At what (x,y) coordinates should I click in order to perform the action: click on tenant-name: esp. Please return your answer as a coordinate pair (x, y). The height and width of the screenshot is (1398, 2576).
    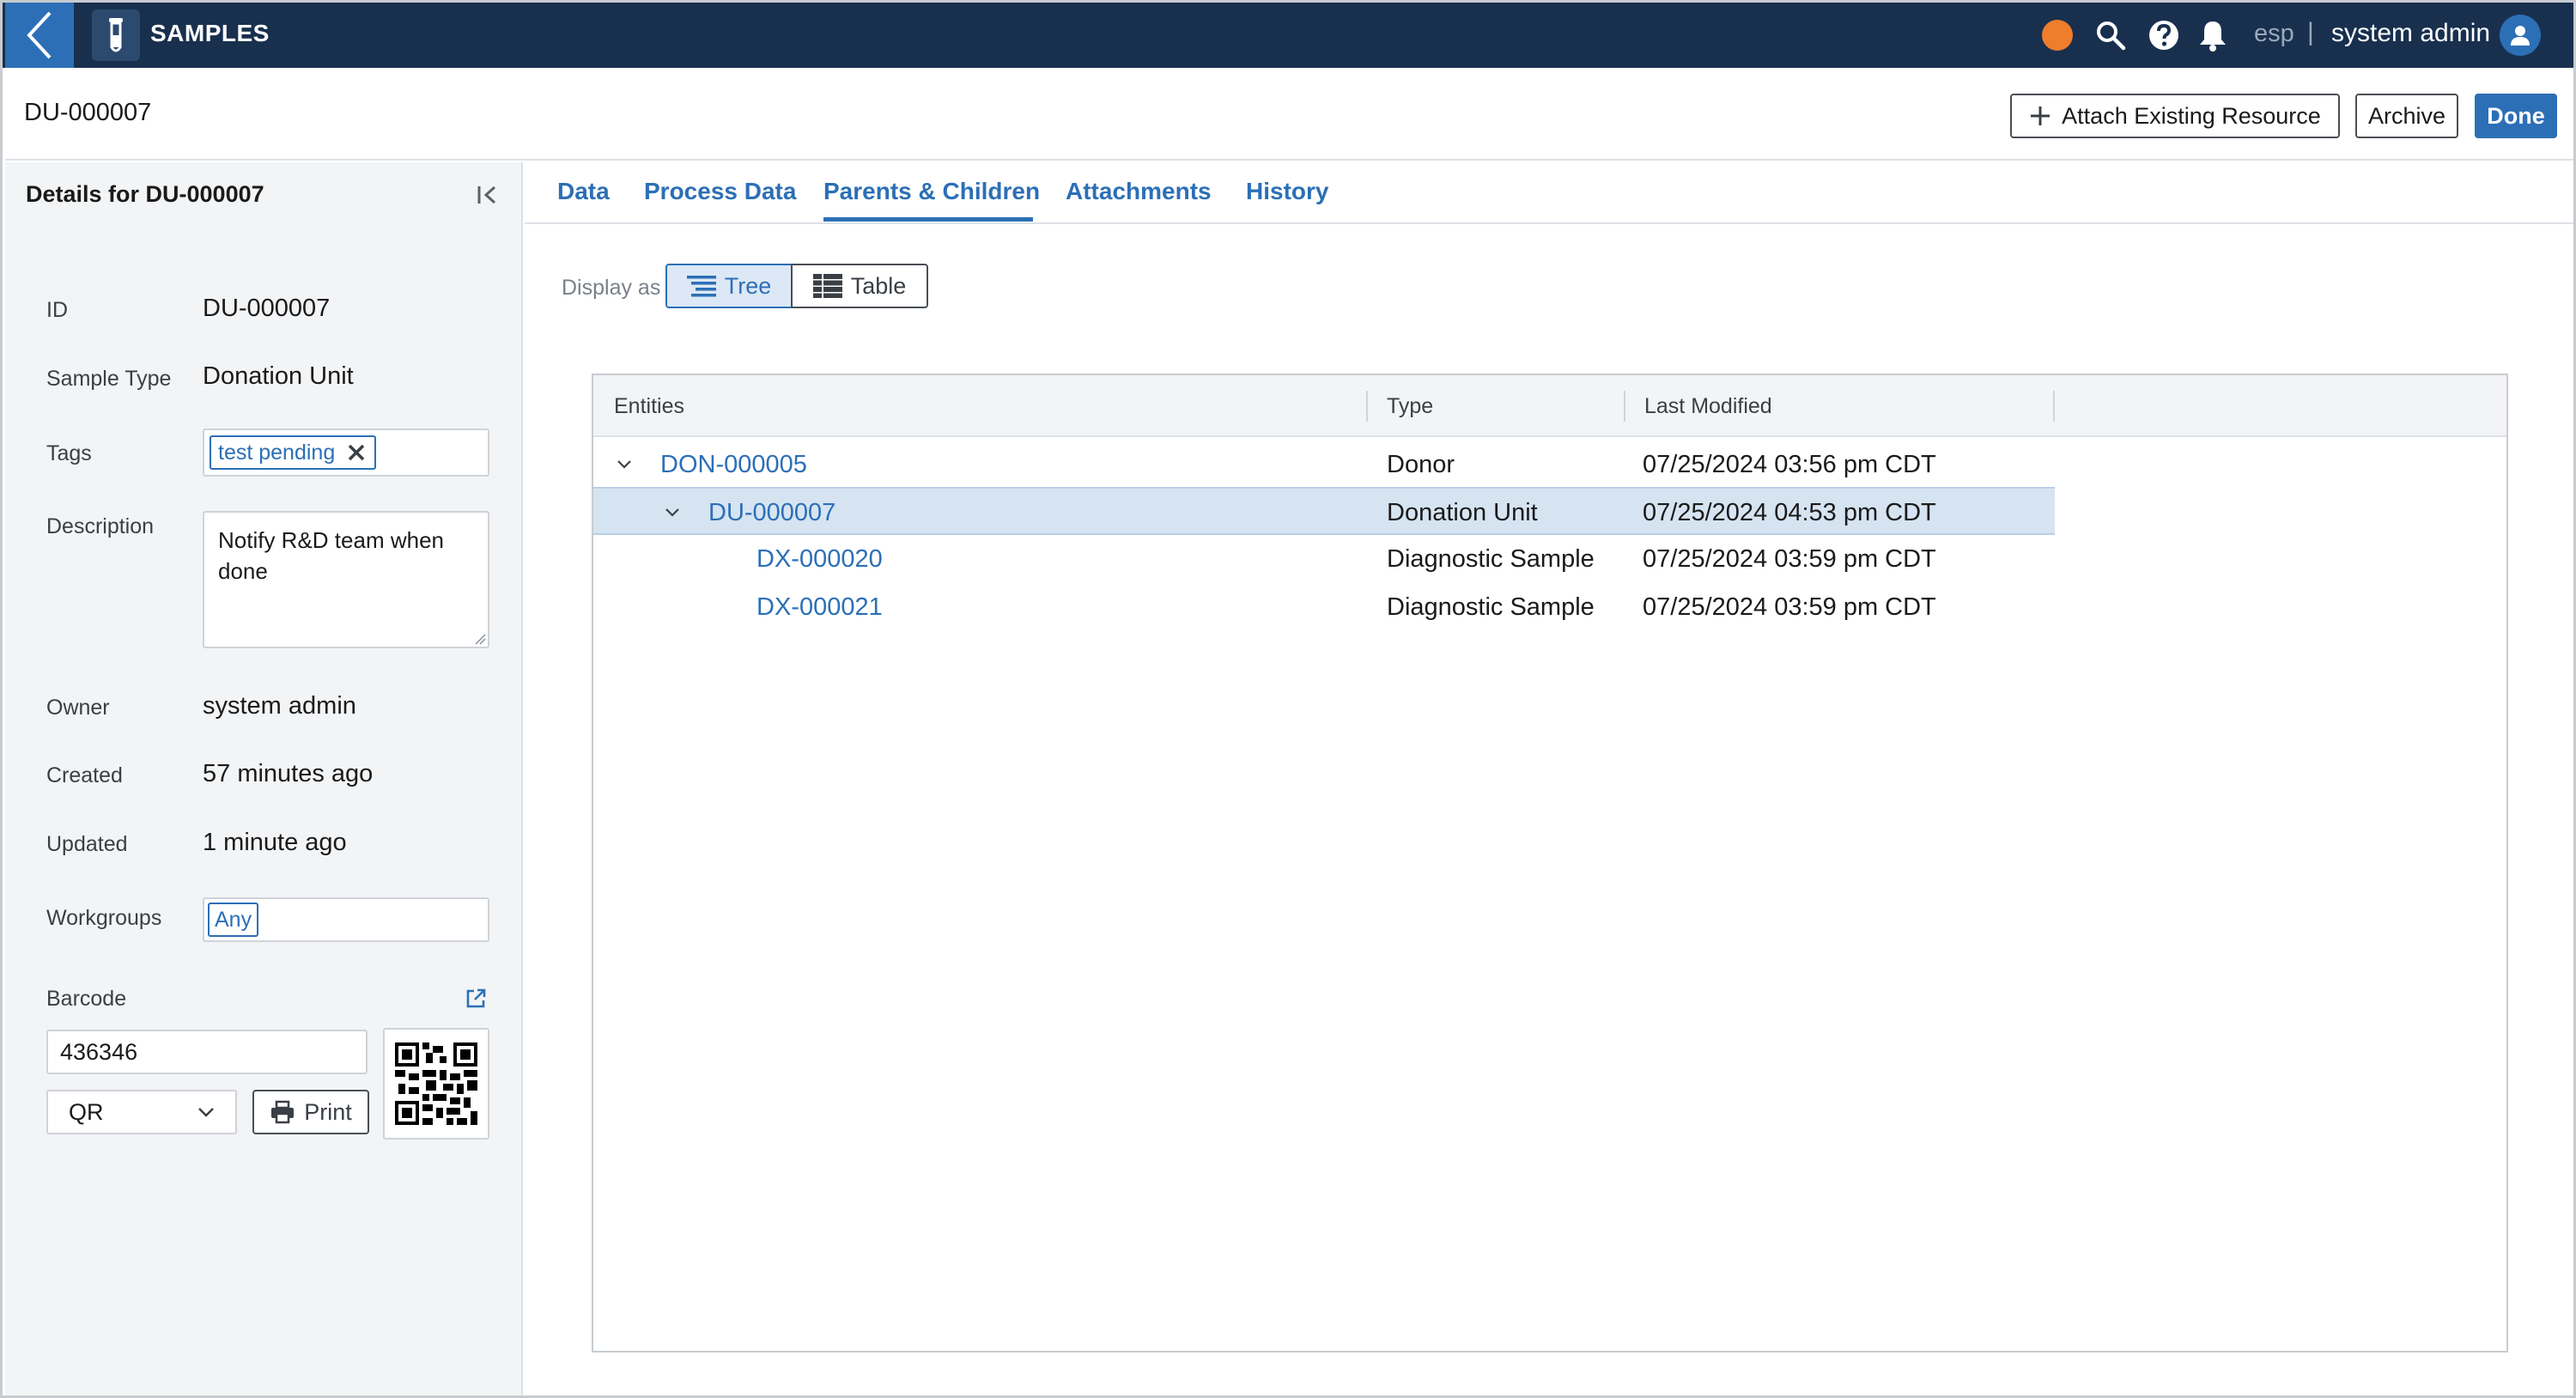
    Looking at the image, I should click on (2274, 33).